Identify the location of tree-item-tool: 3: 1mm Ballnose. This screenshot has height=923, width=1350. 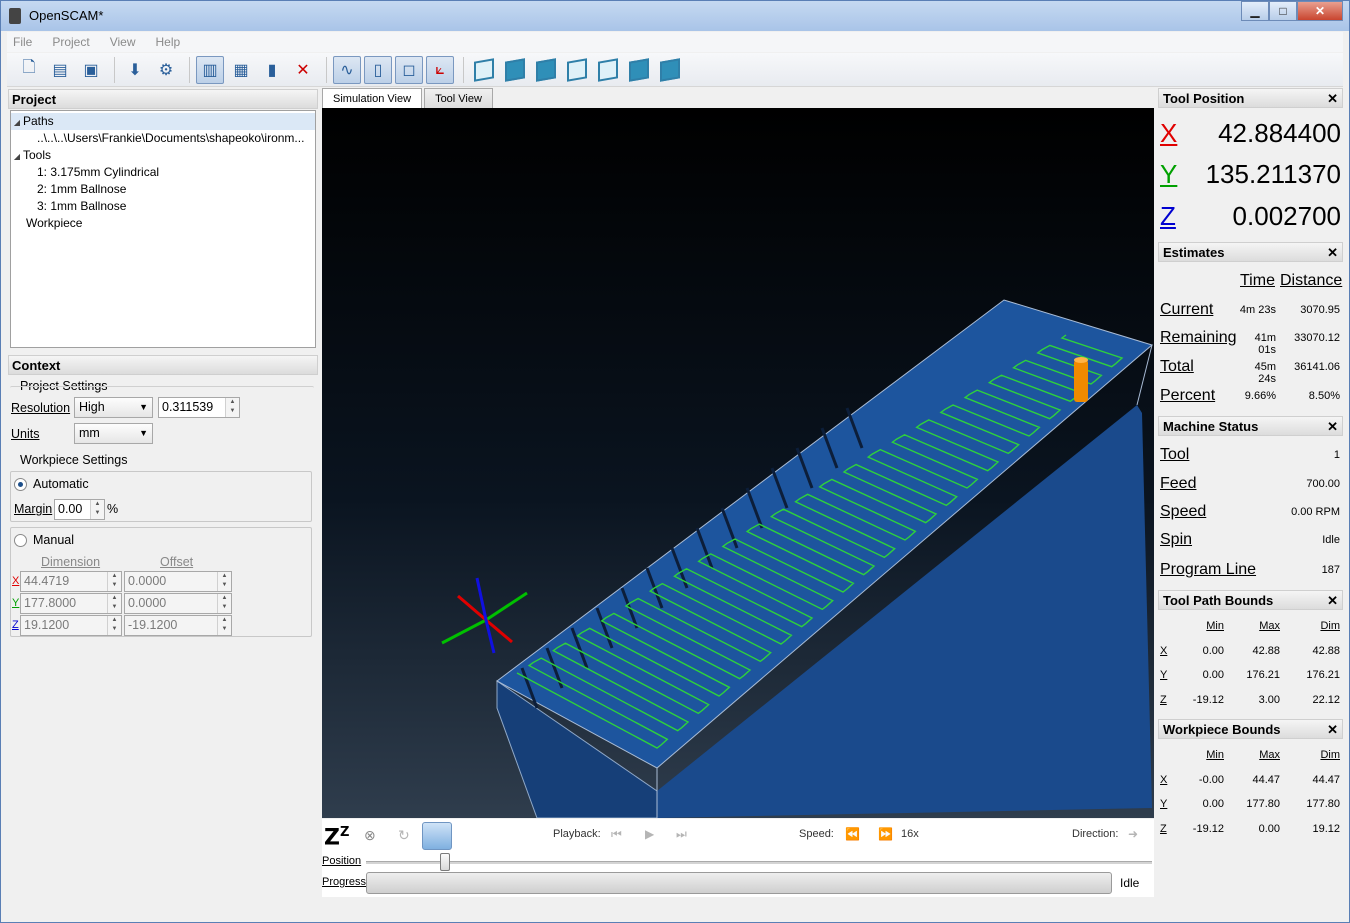
(163, 206).